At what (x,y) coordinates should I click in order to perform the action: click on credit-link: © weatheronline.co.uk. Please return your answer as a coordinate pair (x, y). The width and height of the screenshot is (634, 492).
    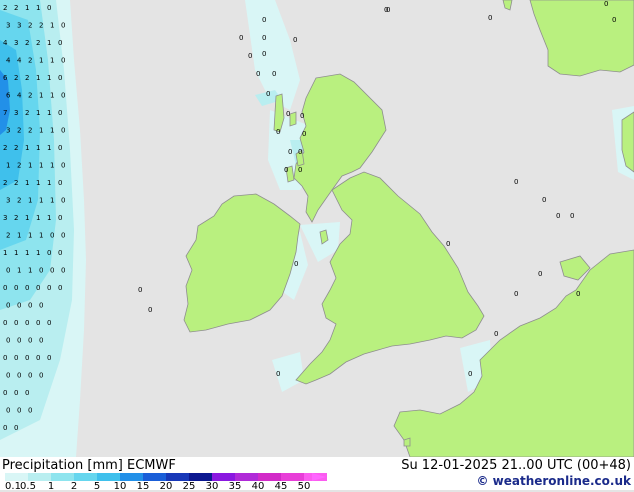
    Looking at the image, I should click on (553, 481).